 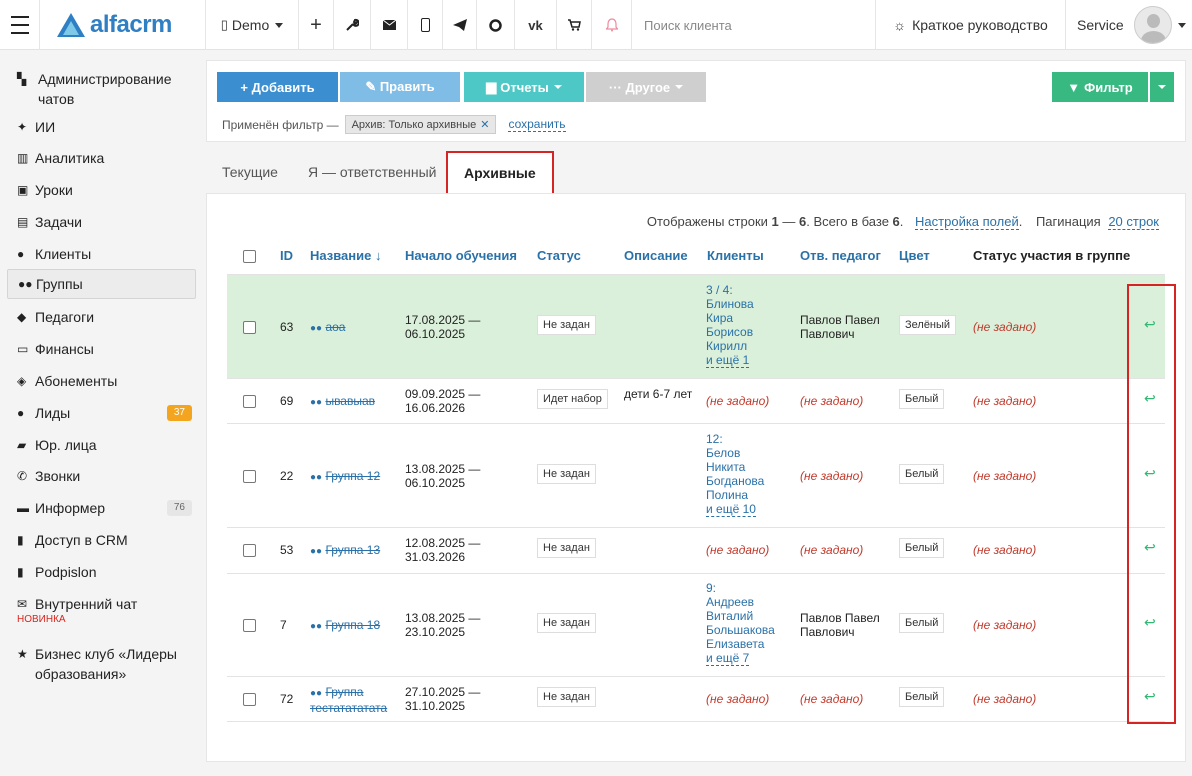 I want to click on group-link: ●● ывавыав, so click(x=342, y=402).